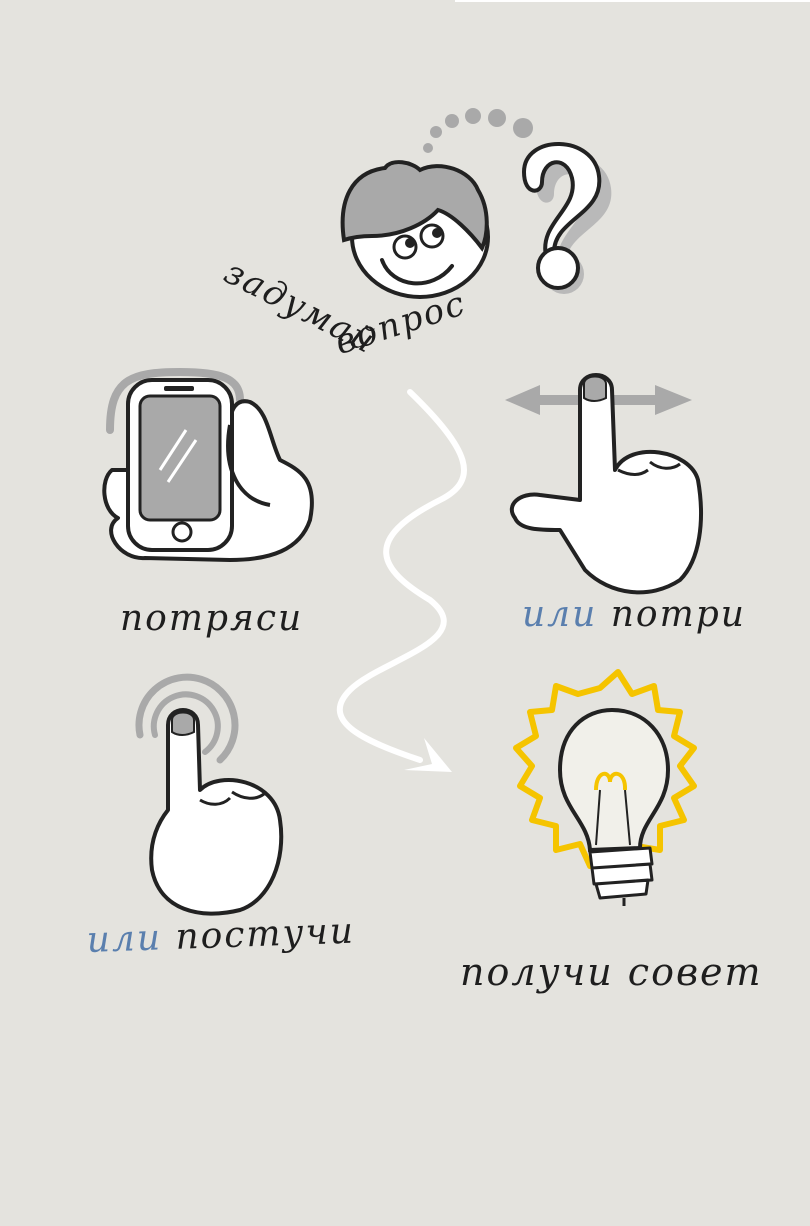 The width and height of the screenshot is (810, 1226). I want to click on knock-prefix: или, so click(124, 939).